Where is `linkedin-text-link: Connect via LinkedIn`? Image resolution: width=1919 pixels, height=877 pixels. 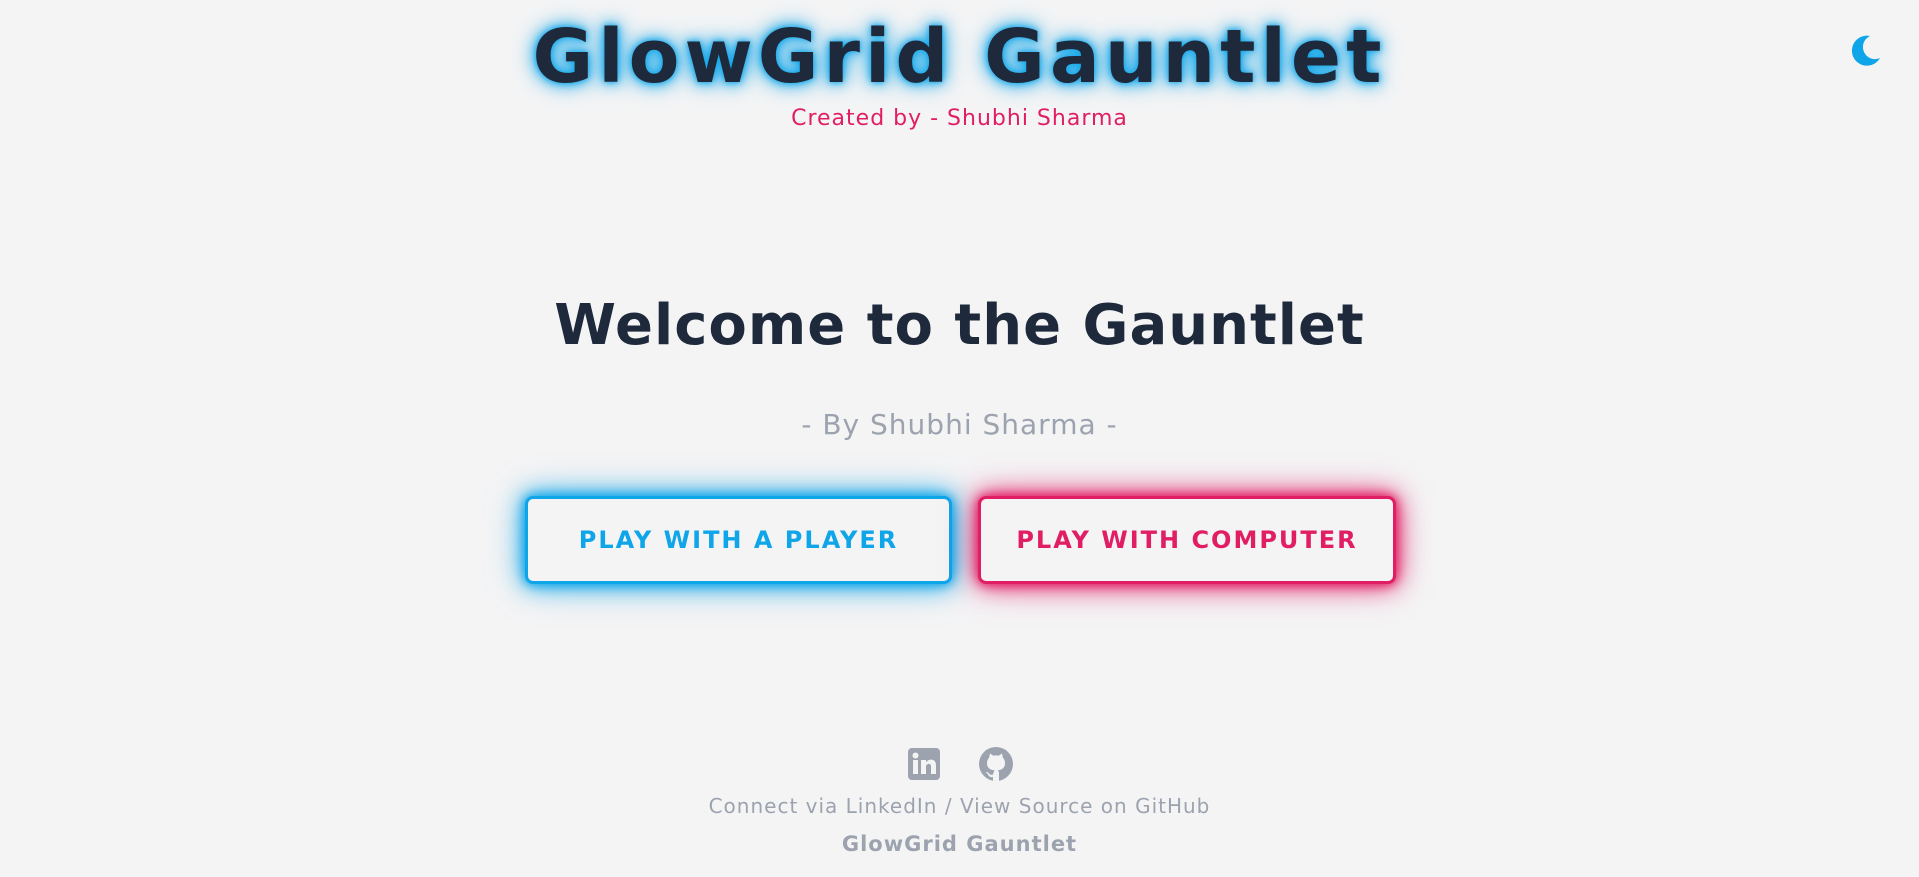 linkedin-text-link: Connect via LinkedIn is located at coordinates (823, 806).